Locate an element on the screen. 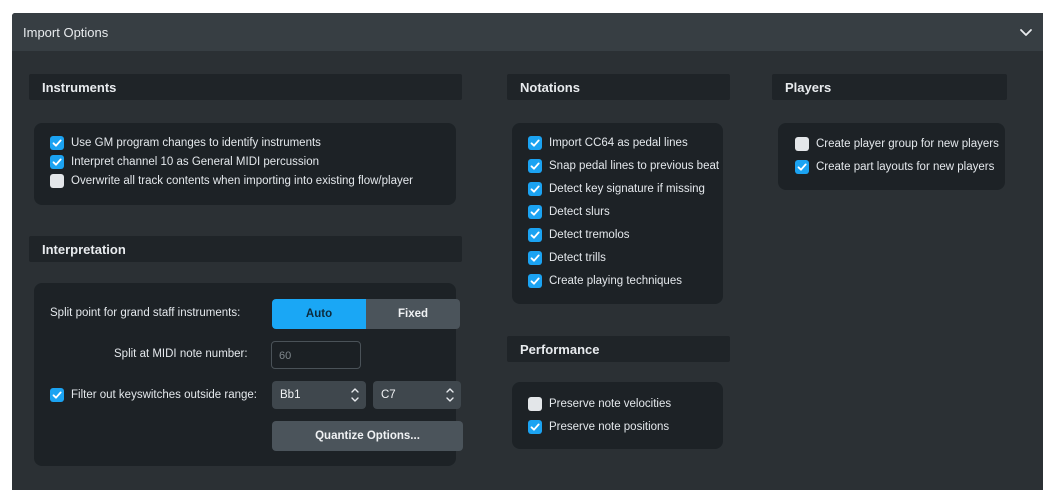 The width and height of the screenshot is (1043, 490). notations-option-slurs: Detect slurs is located at coordinates (569, 212).